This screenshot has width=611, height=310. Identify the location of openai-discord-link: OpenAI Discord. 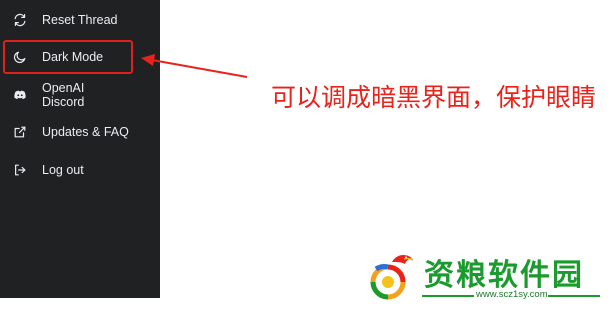
(68, 95).